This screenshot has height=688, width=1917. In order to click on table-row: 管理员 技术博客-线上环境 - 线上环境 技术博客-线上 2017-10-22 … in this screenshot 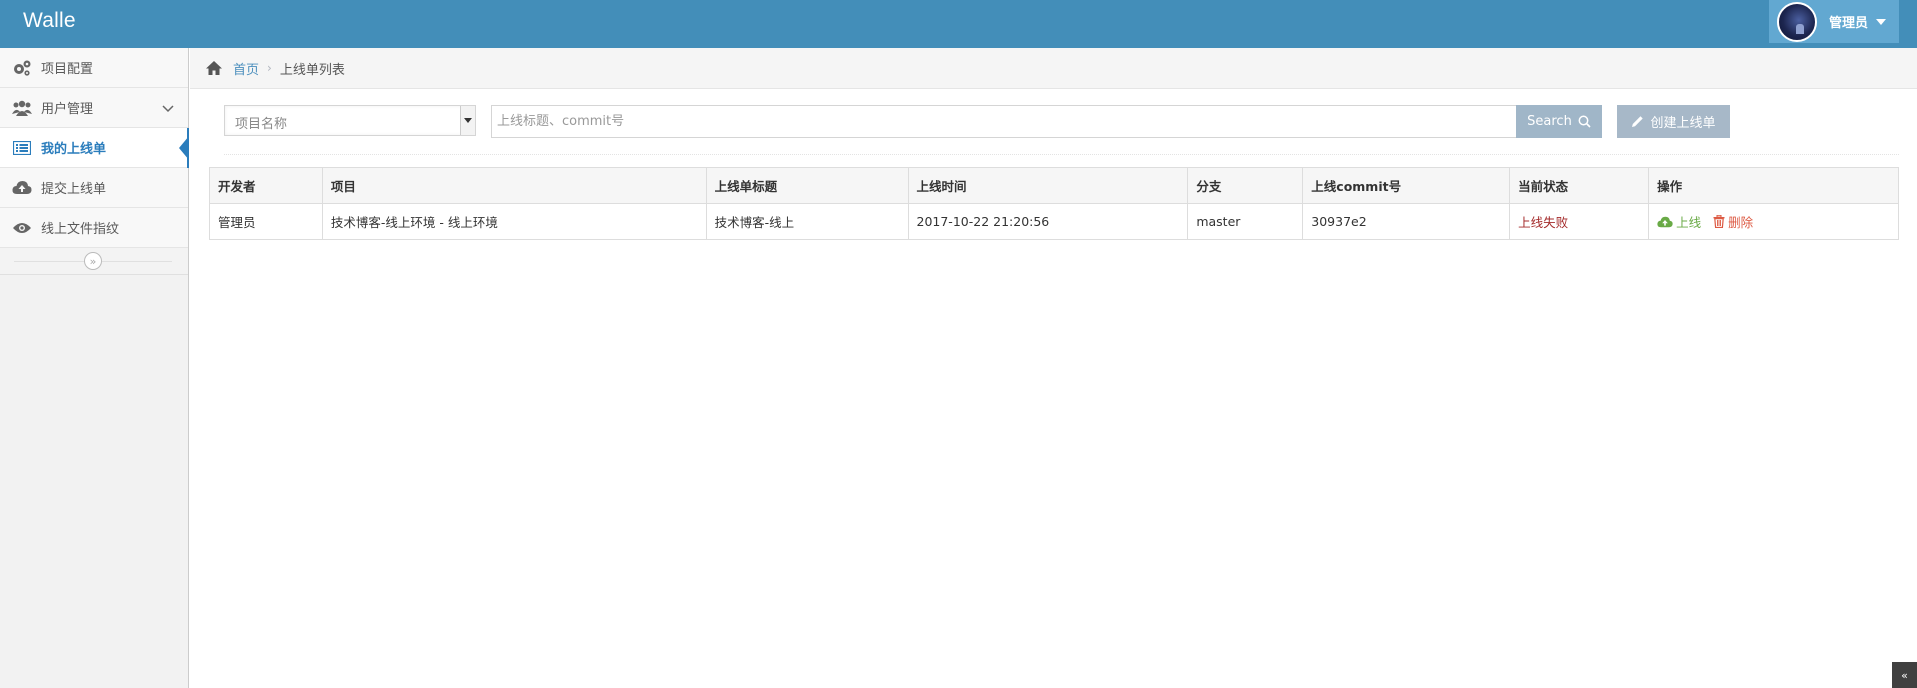, I will do `click(1054, 221)`.